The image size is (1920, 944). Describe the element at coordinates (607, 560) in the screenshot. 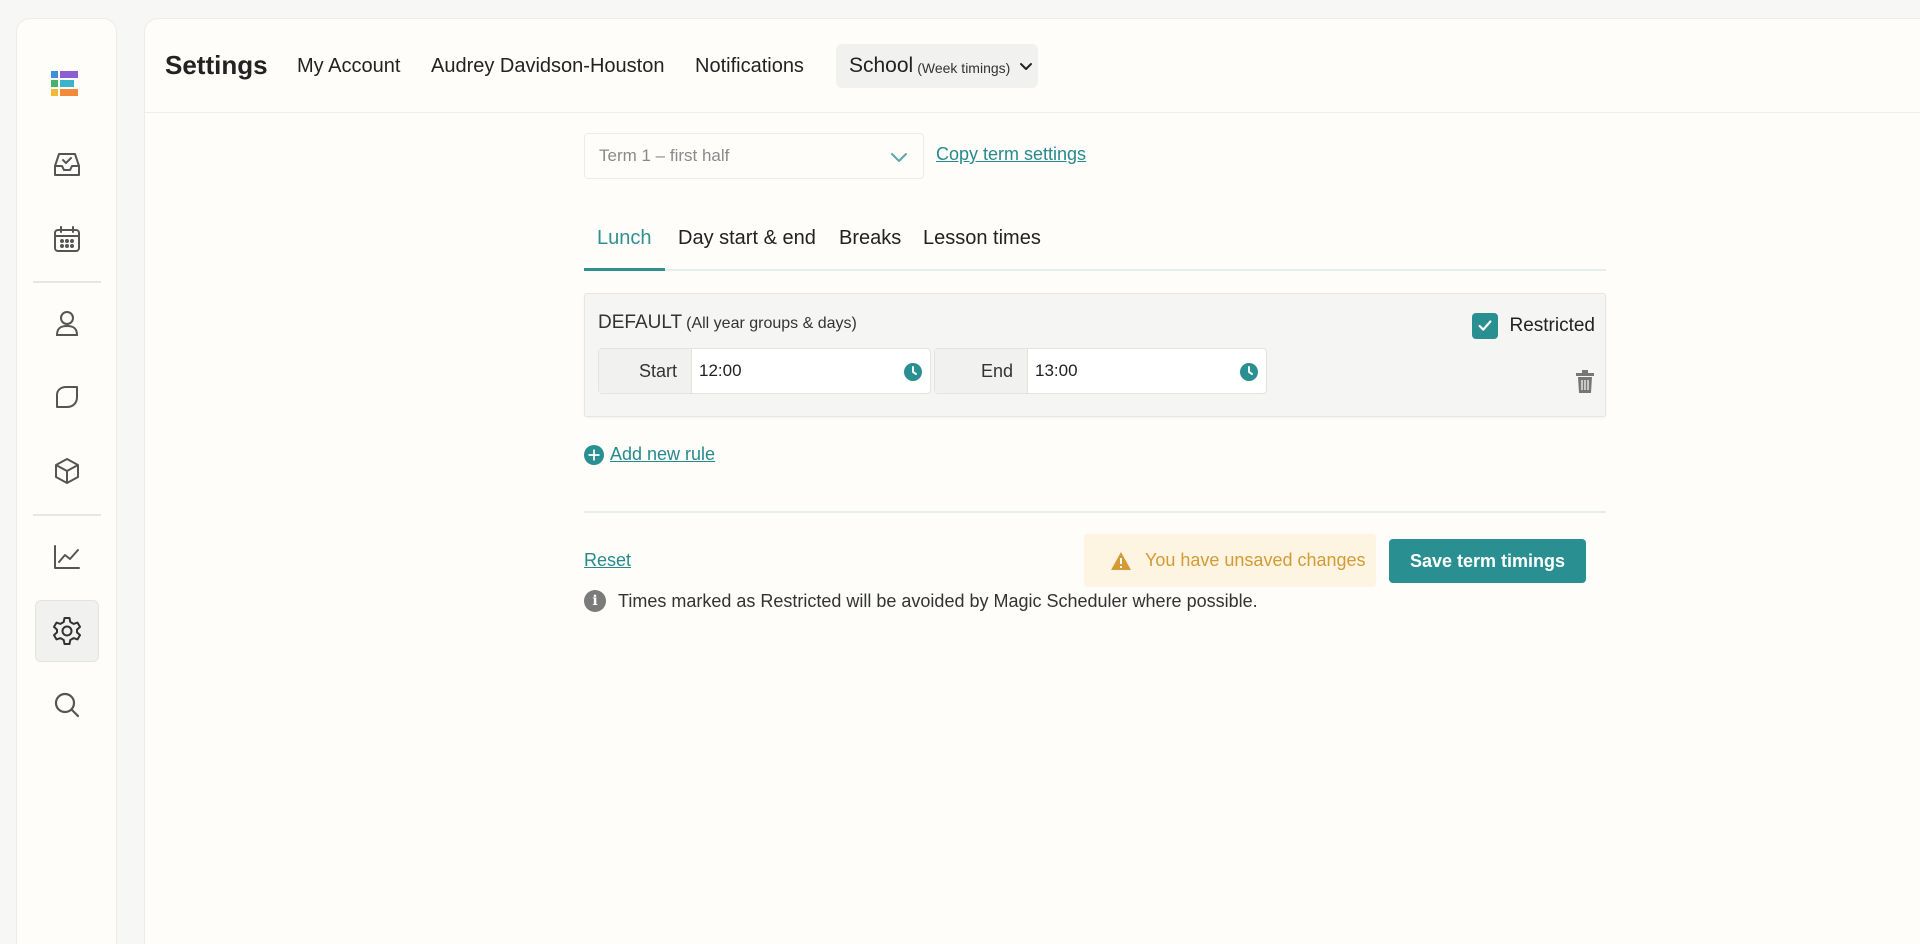

I see `reset-link: Reset` at that location.